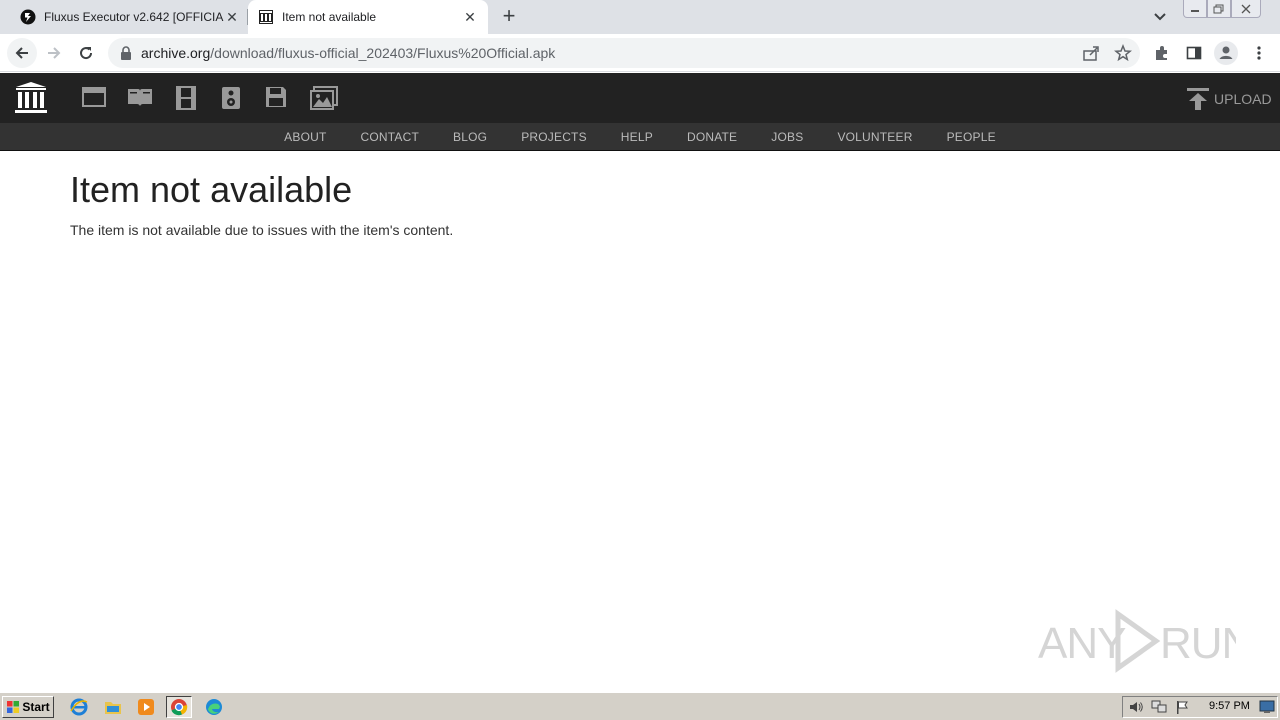  What do you see at coordinates (1194, 53) in the screenshot?
I see `side-panel-icon` at bounding box center [1194, 53].